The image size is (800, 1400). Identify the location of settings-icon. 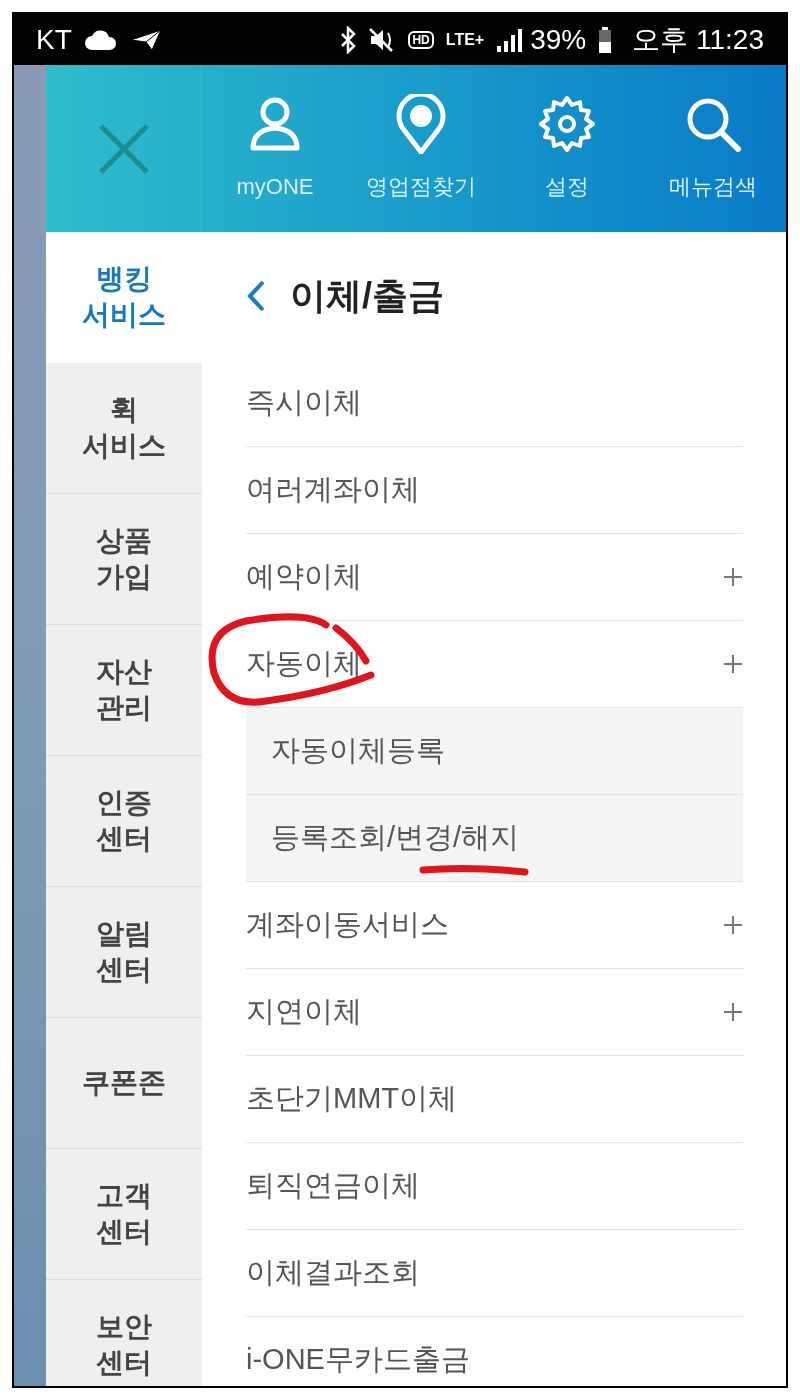
(567, 124).